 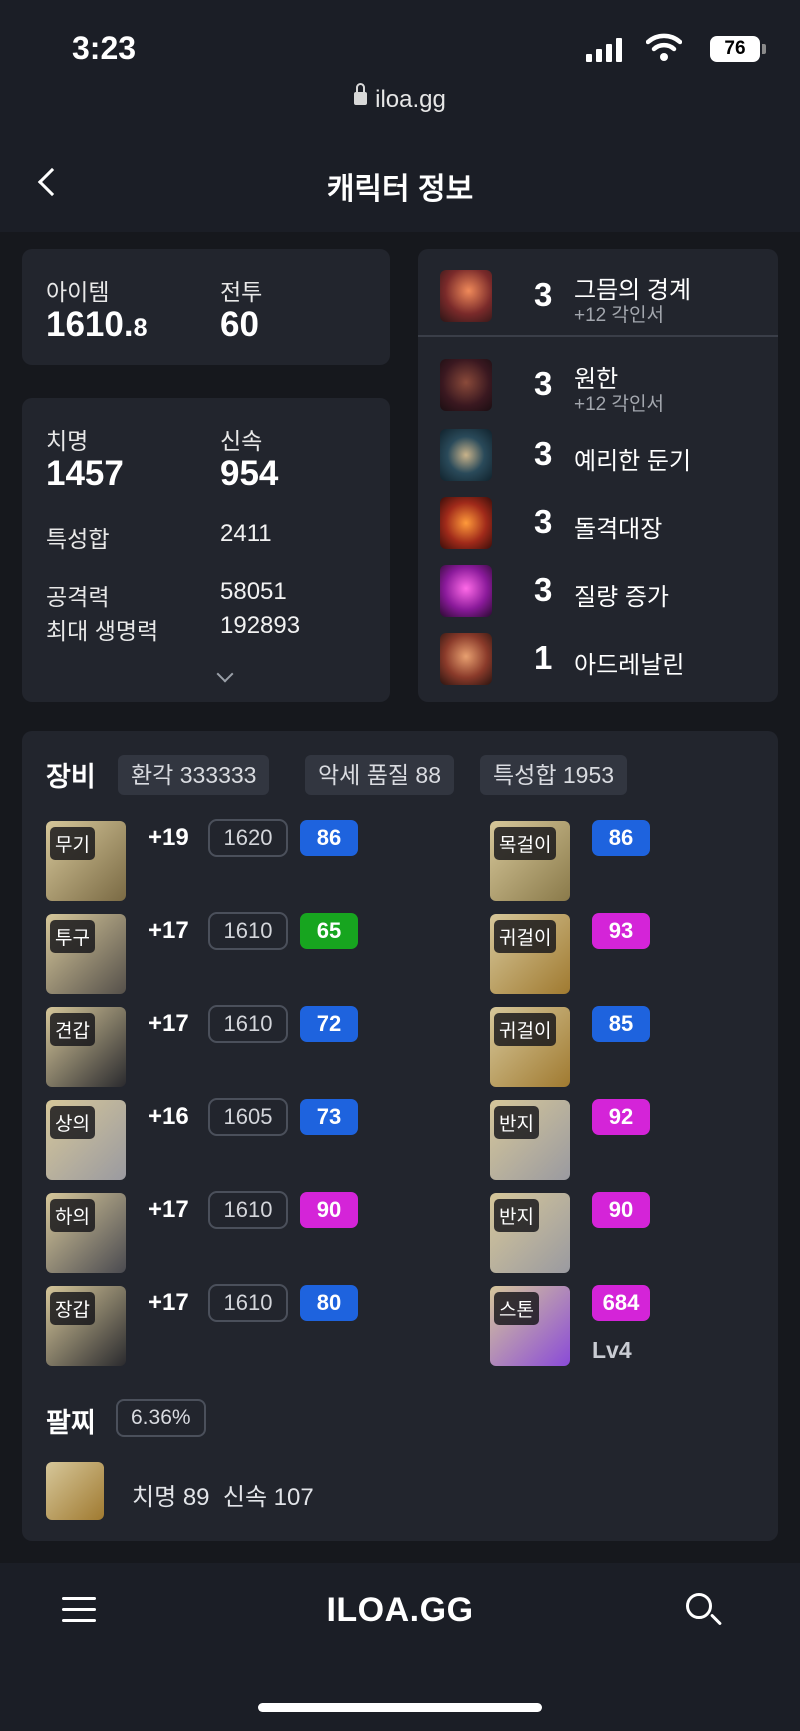 What do you see at coordinates (246, 533) in the screenshot?
I see `stat-total-value: 2411` at bounding box center [246, 533].